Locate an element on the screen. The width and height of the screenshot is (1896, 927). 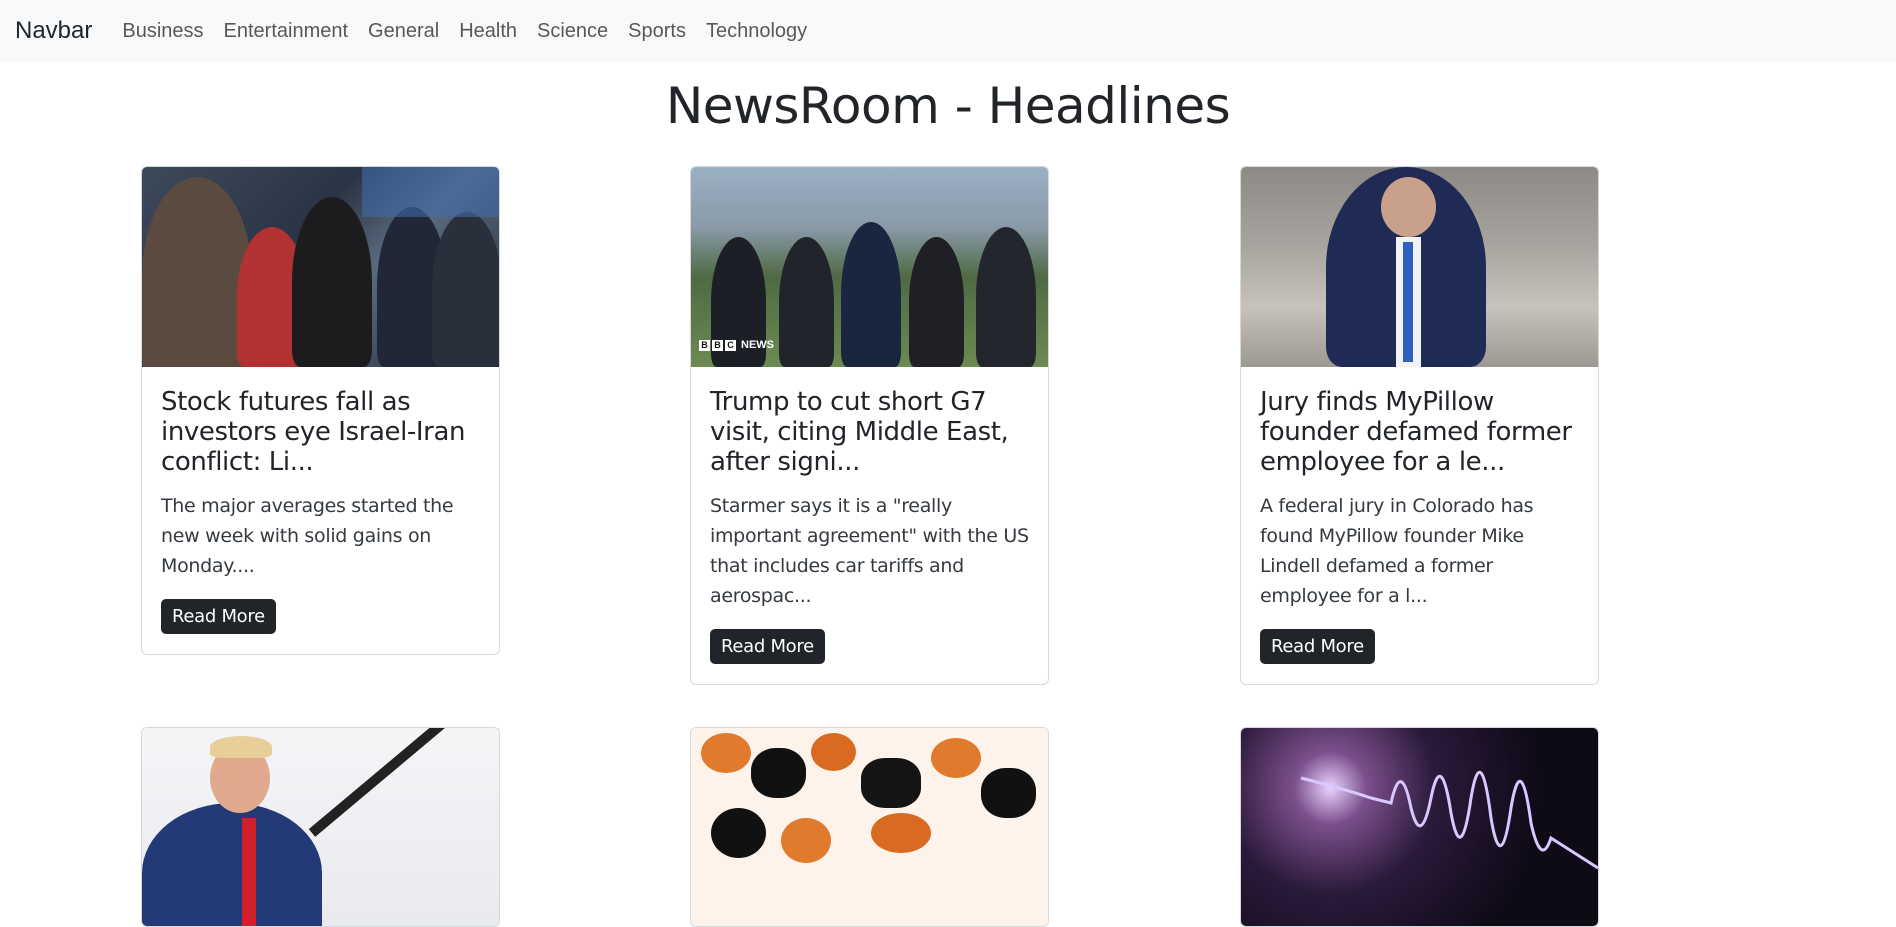
nav-link-technology: Technology is located at coordinates (756, 31).